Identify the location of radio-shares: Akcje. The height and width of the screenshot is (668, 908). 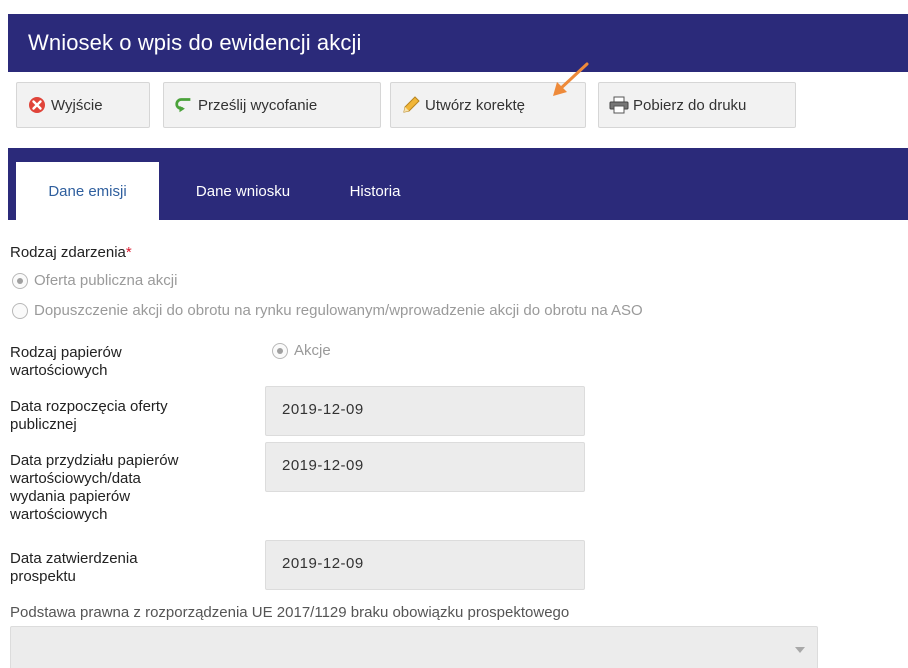
(301, 350).